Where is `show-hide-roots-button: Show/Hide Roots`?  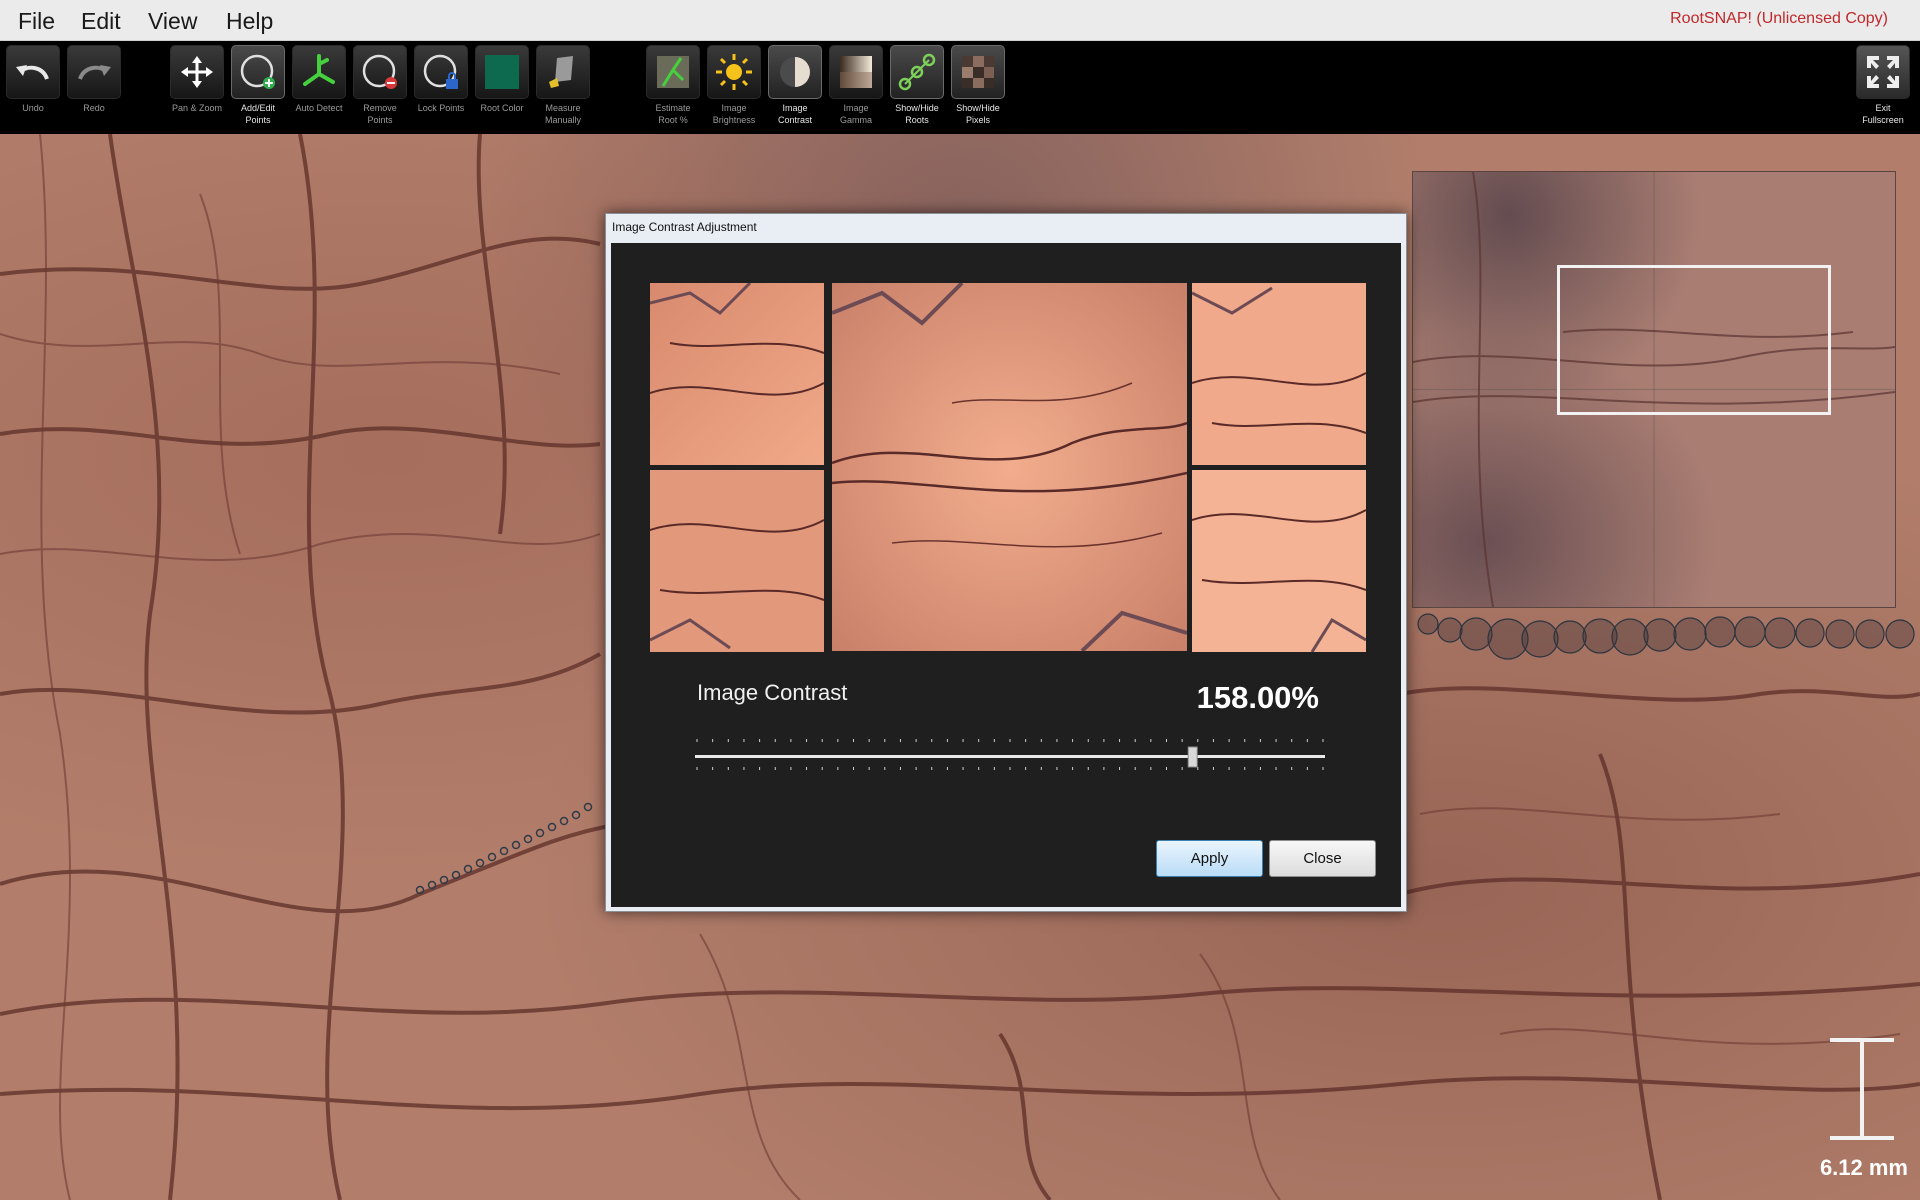
show-hide-roots-button: Show/Hide Roots is located at coordinates (917, 90).